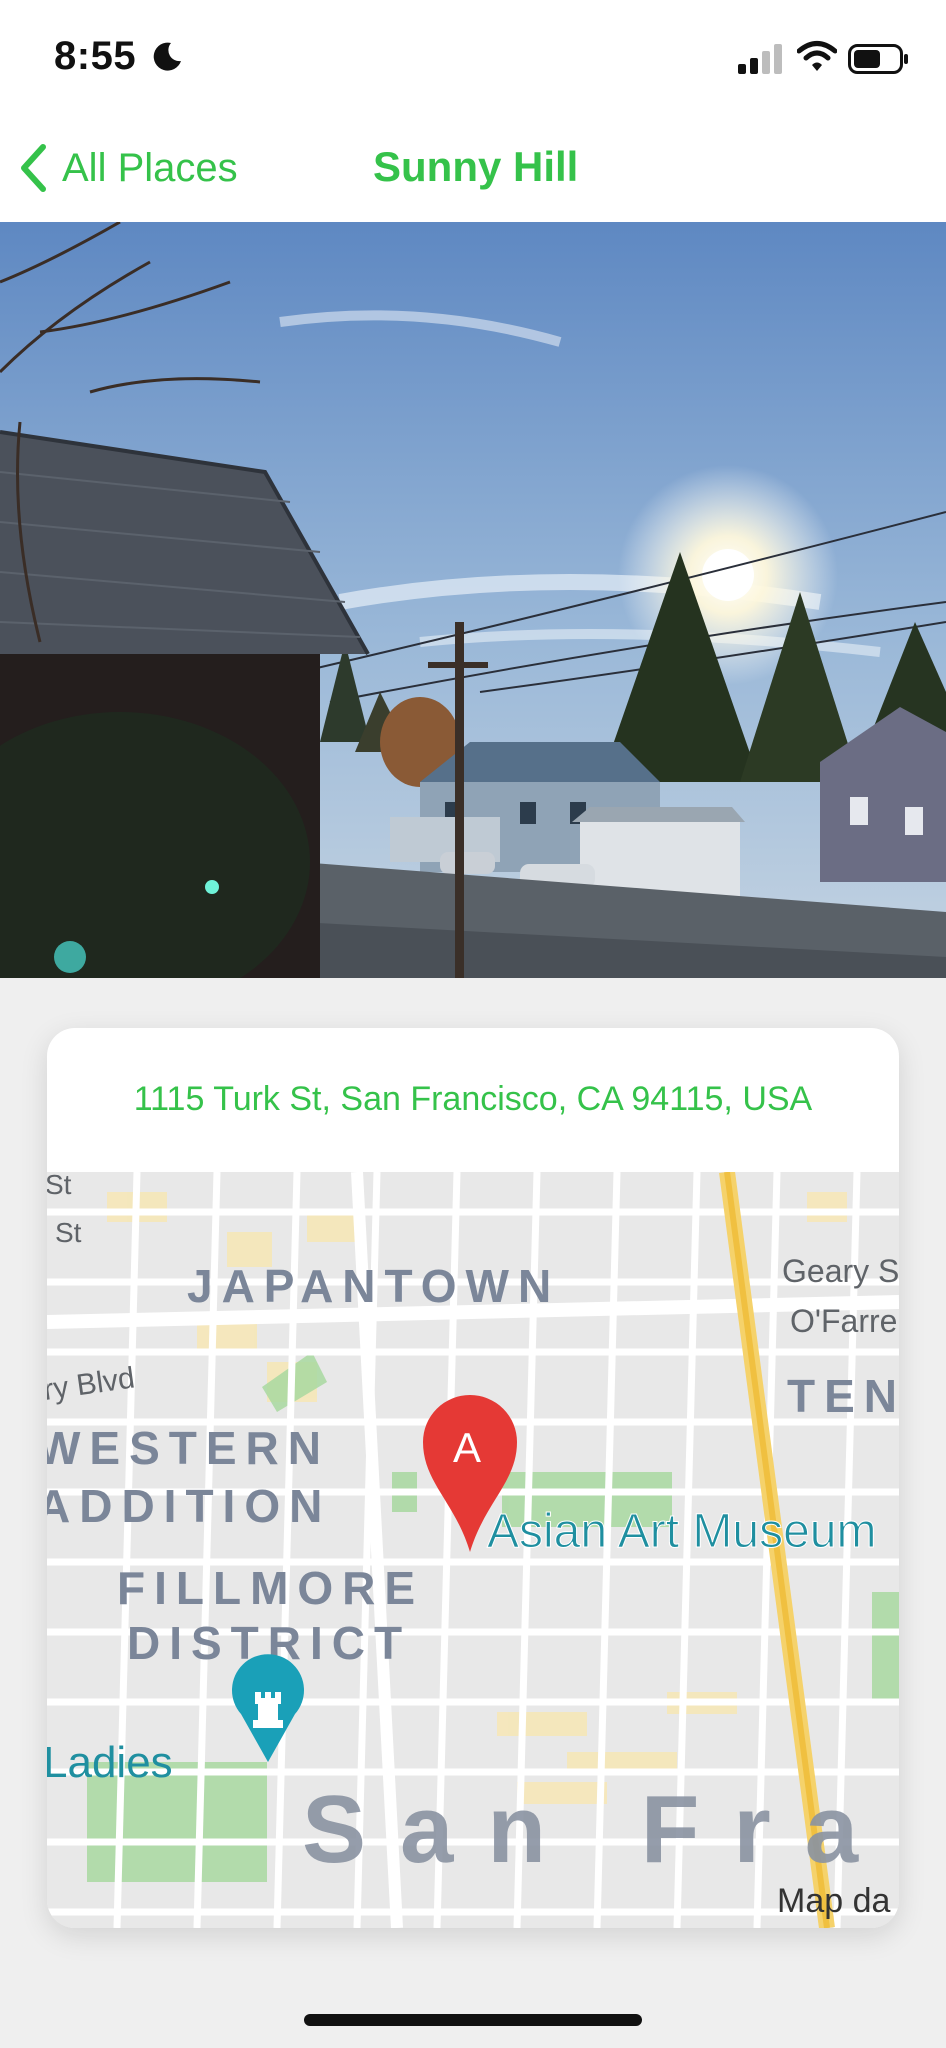 The image size is (946, 2048). What do you see at coordinates (59, 1186) in the screenshot?
I see `map-label-st-1: St` at bounding box center [59, 1186].